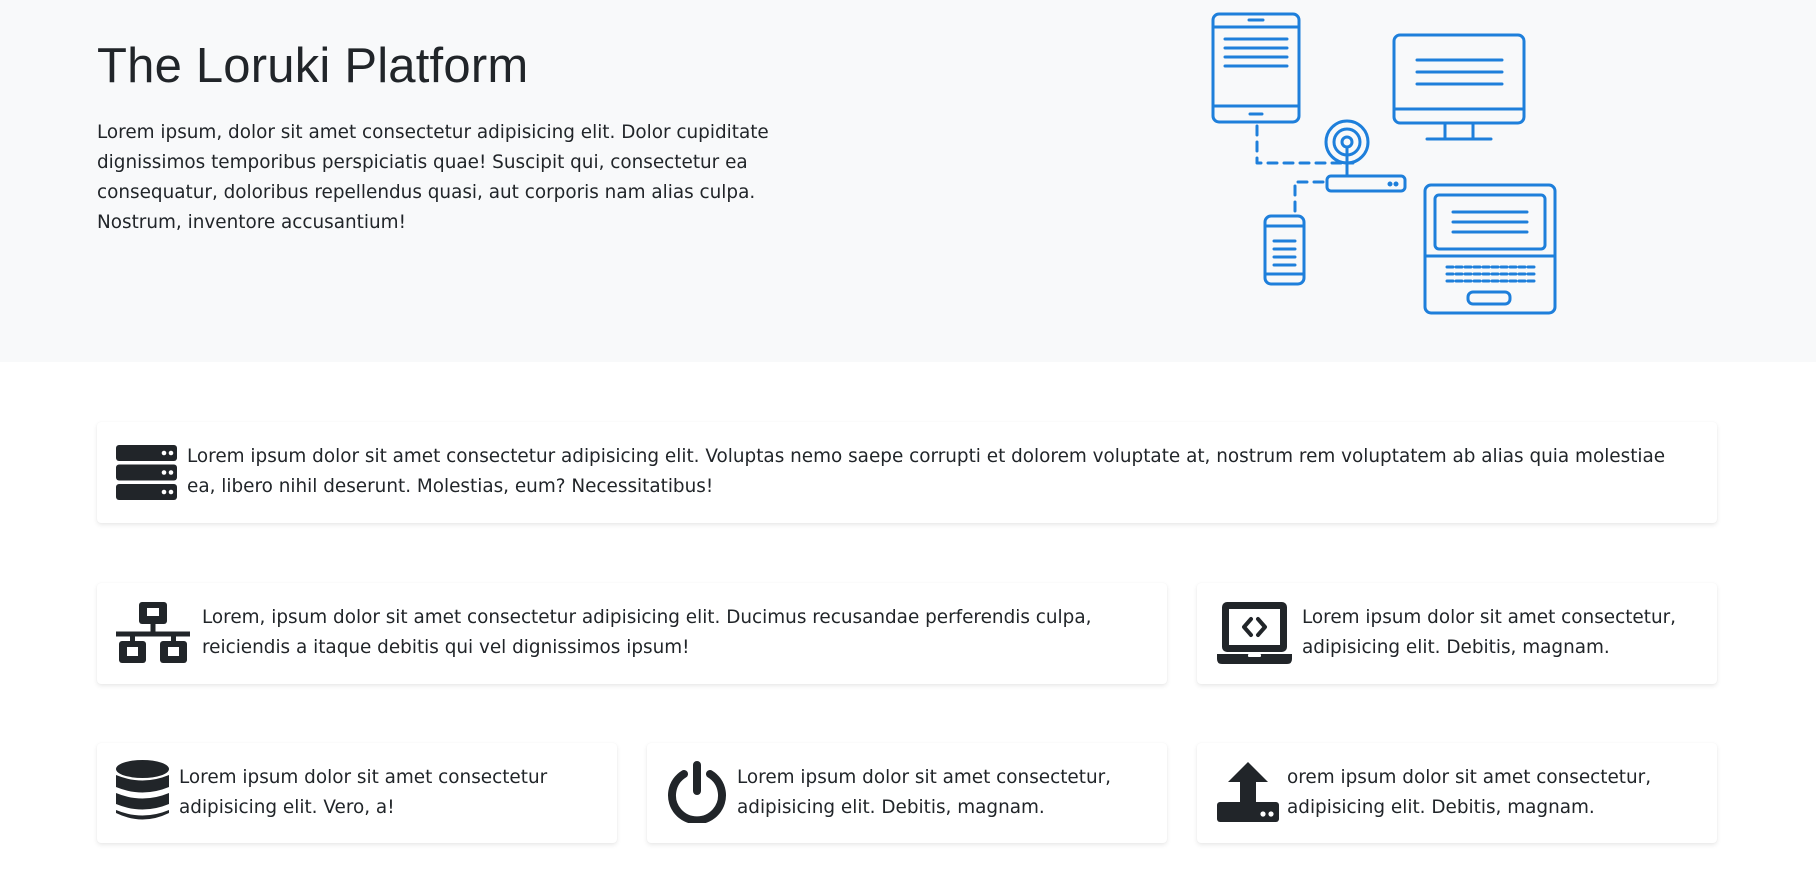 The width and height of the screenshot is (1816, 881). I want to click on database-icon, so click(142, 790).